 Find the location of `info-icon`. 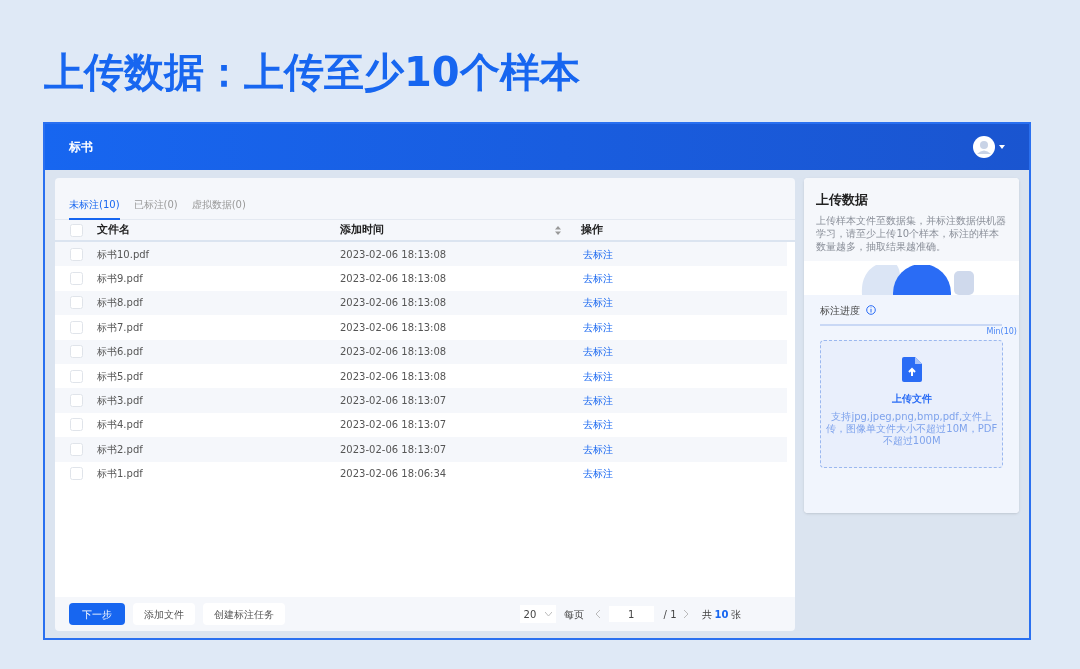

info-icon is located at coordinates (871, 310).